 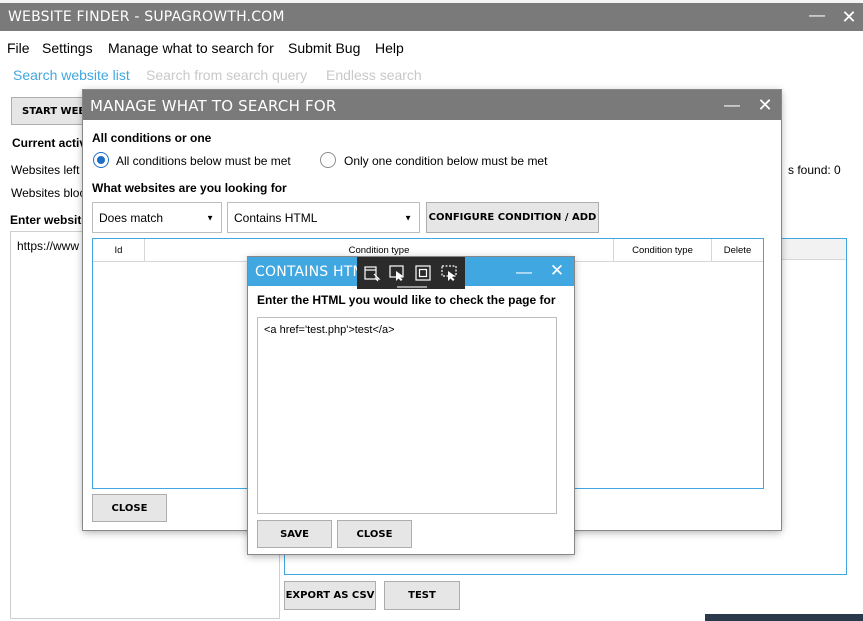 I want to click on radio-one-condition, so click(x=328, y=160).